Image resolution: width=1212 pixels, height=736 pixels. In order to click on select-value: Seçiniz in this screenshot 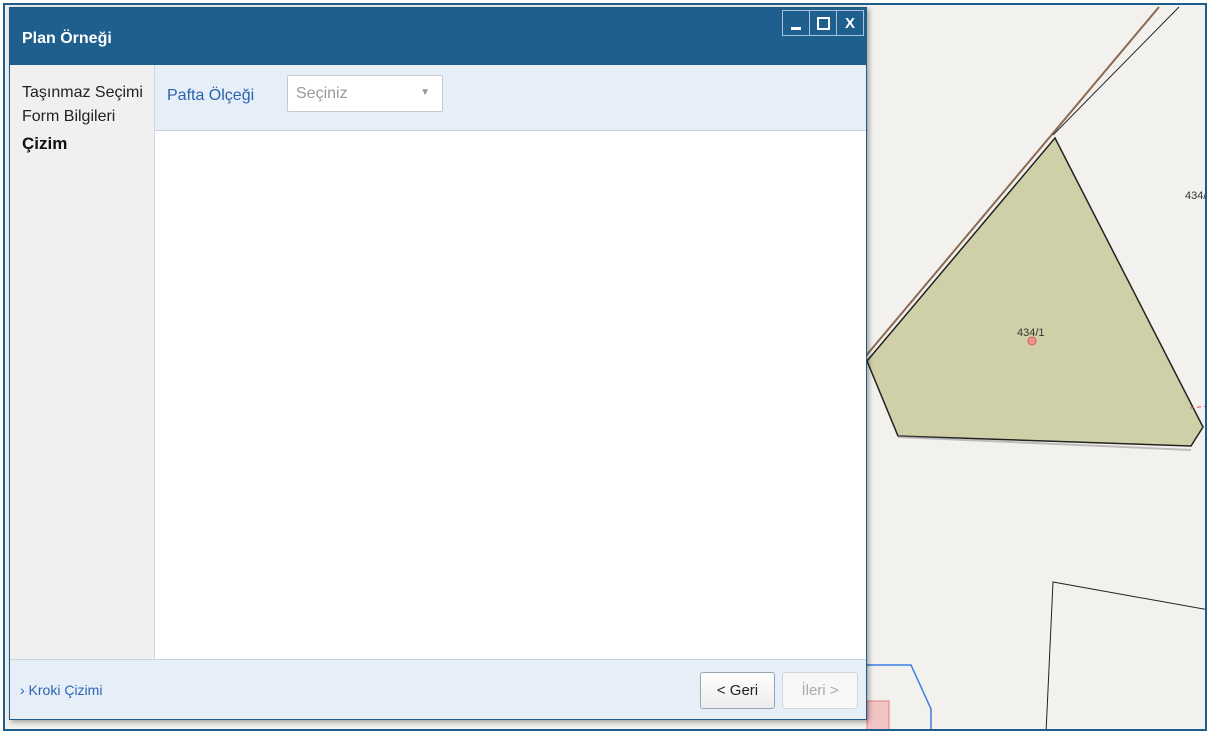, I will do `click(322, 93)`.